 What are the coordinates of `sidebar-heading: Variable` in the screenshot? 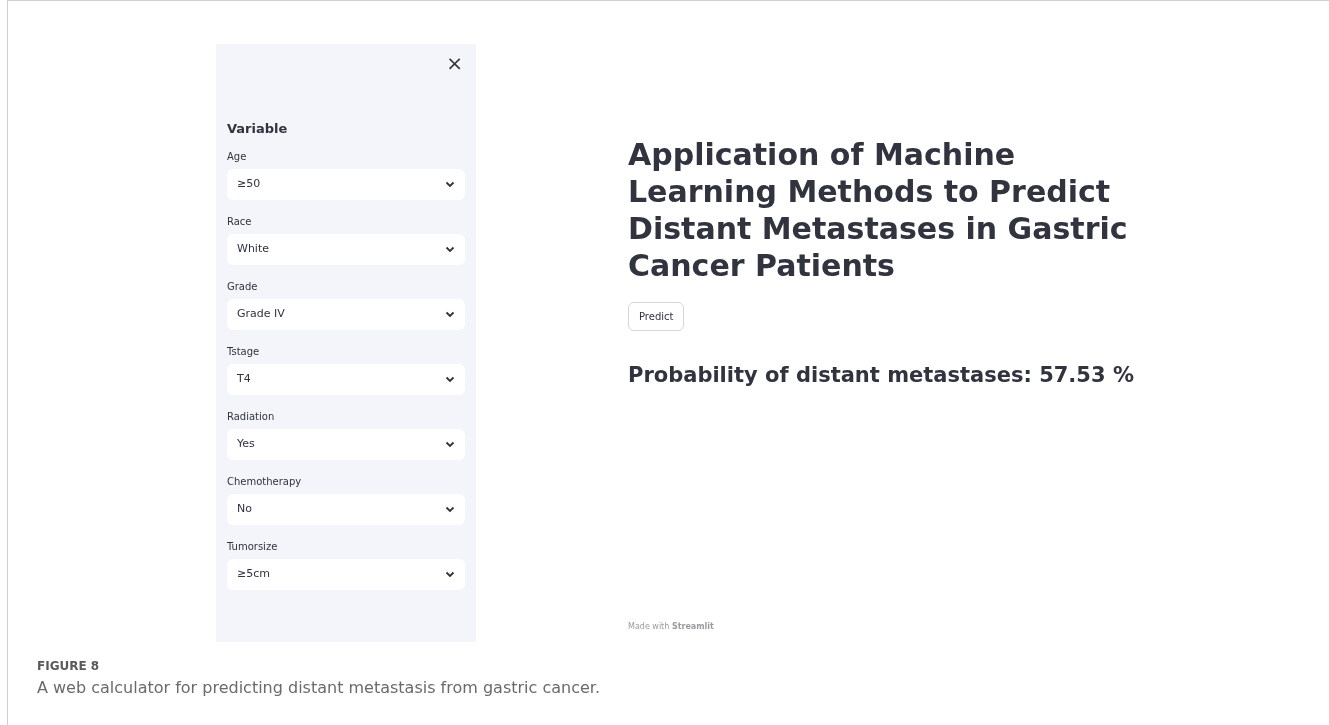 It's located at (258, 129).